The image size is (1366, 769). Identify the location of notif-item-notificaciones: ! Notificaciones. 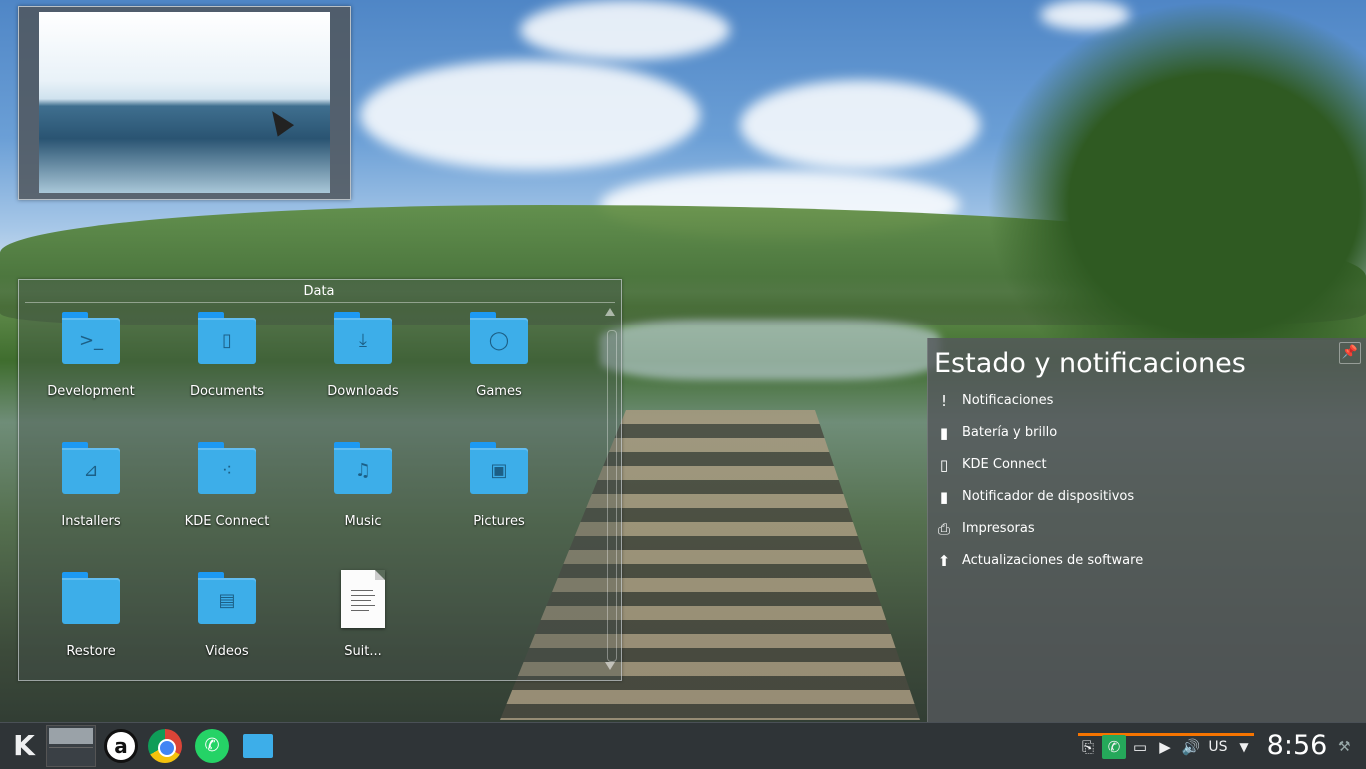
(1144, 401).